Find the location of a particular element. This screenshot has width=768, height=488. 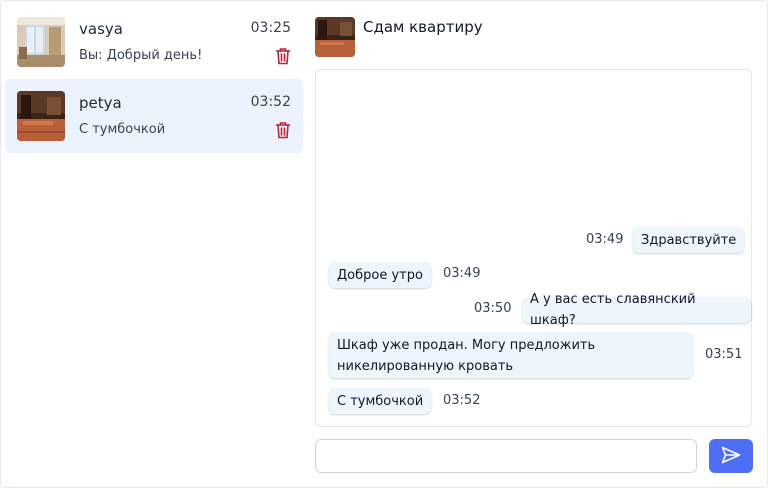

chat-time: 03:52 is located at coordinates (270, 102).